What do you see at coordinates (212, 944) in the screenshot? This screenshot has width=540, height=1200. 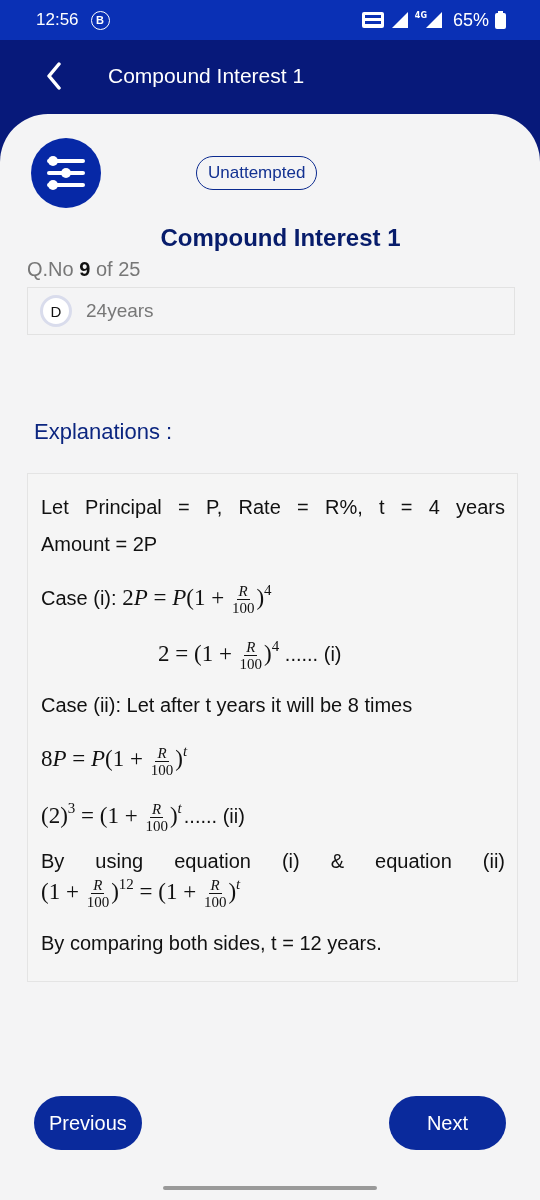 I see `explanation-text: By comparing both sides, t = 12 years.` at bounding box center [212, 944].